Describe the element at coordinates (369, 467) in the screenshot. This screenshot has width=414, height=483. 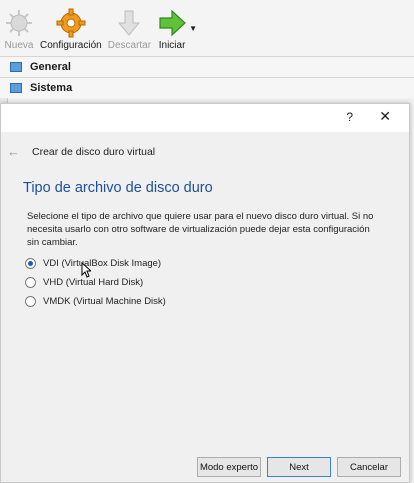
I see `cancel-button: Cancelar` at that location.